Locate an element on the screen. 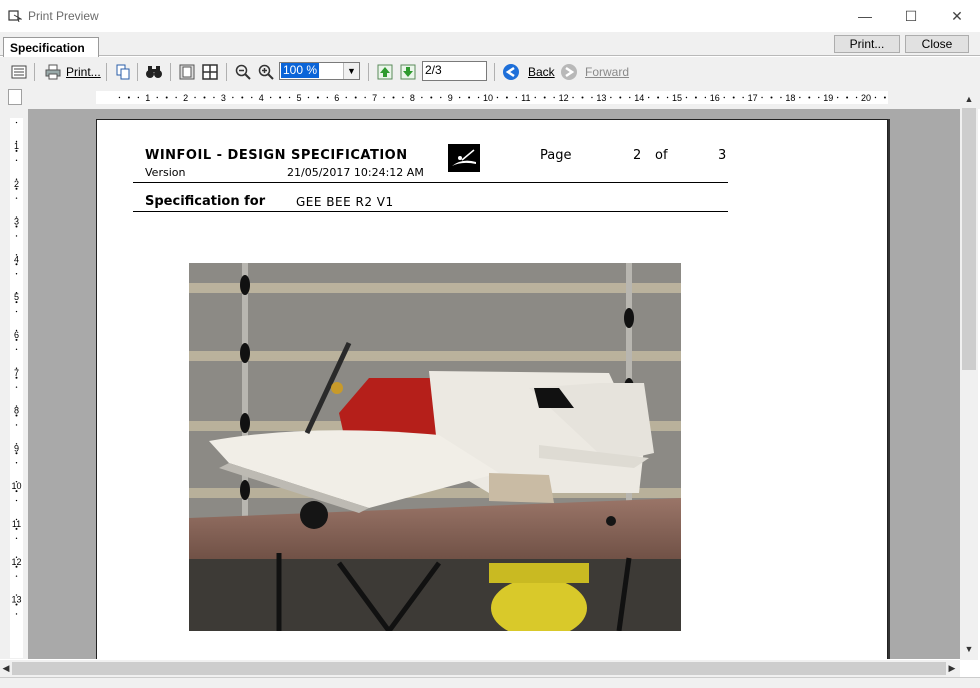 This screenshot has height=688, width=980. zoom-in-icon is located at coordinates (266, 72).